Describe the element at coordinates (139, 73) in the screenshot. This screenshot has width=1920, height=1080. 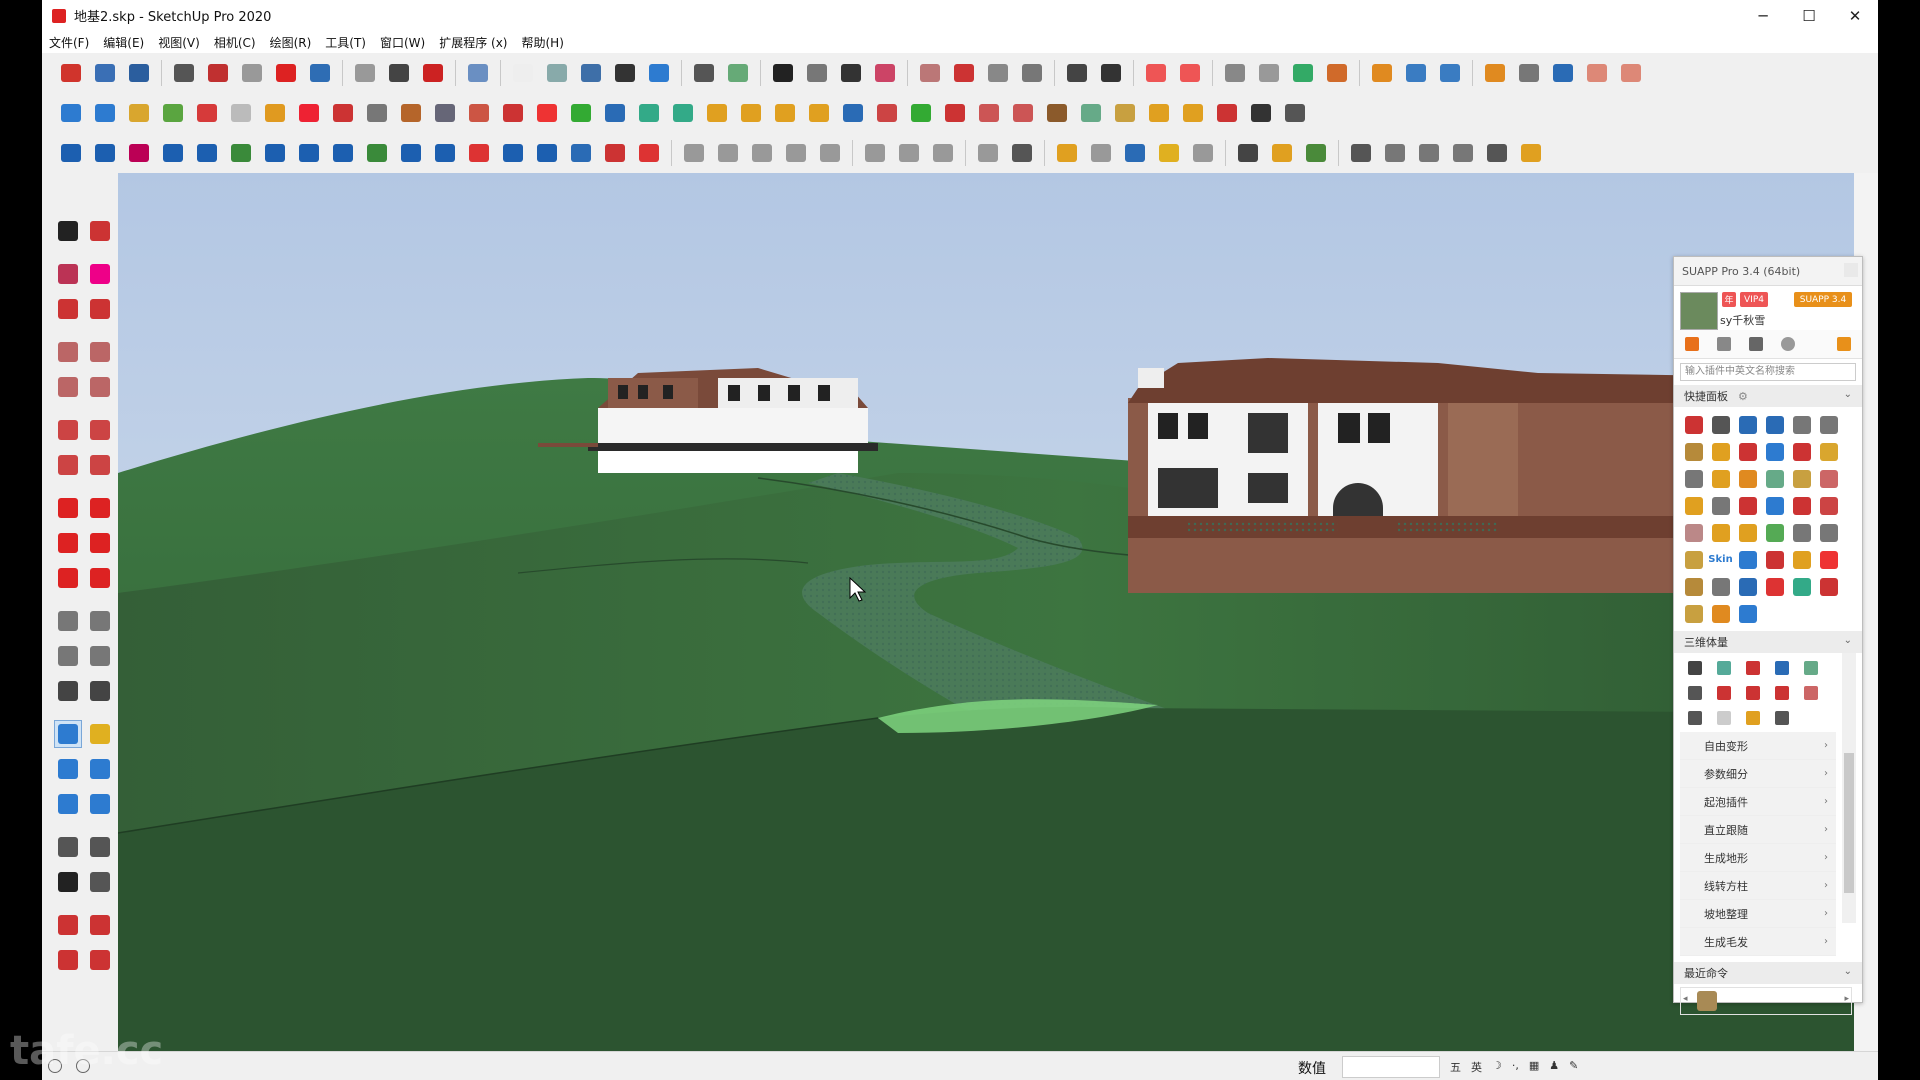
I see `tb1-tool-2-icon` at that location.